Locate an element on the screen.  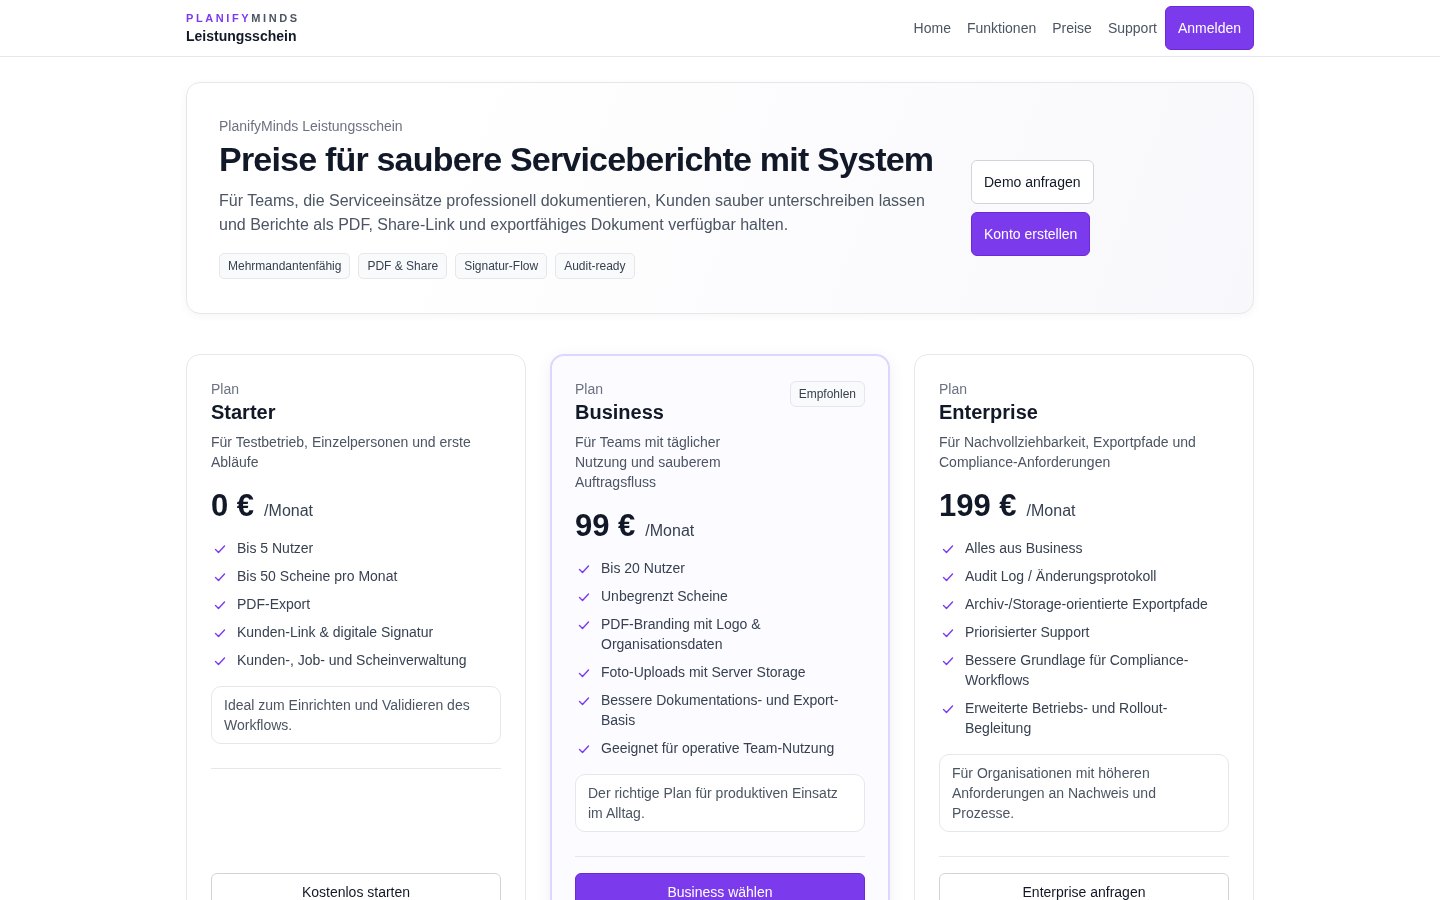
feature-text: PDF-Export is located at coordinates (274, 604).